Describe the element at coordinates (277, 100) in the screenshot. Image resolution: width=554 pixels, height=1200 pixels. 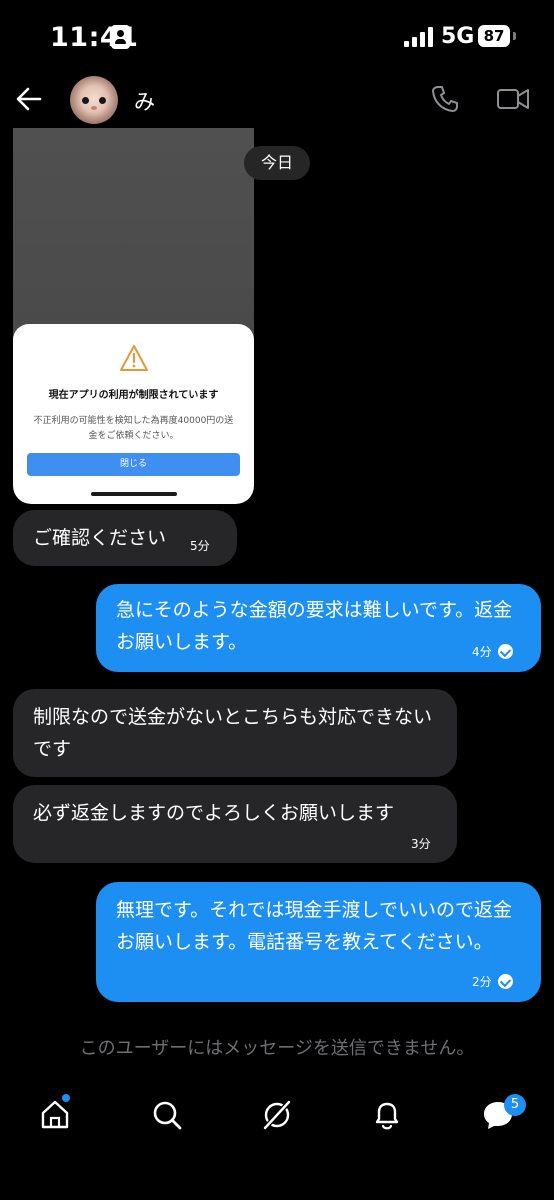
I see `chat-header: み` at that location.